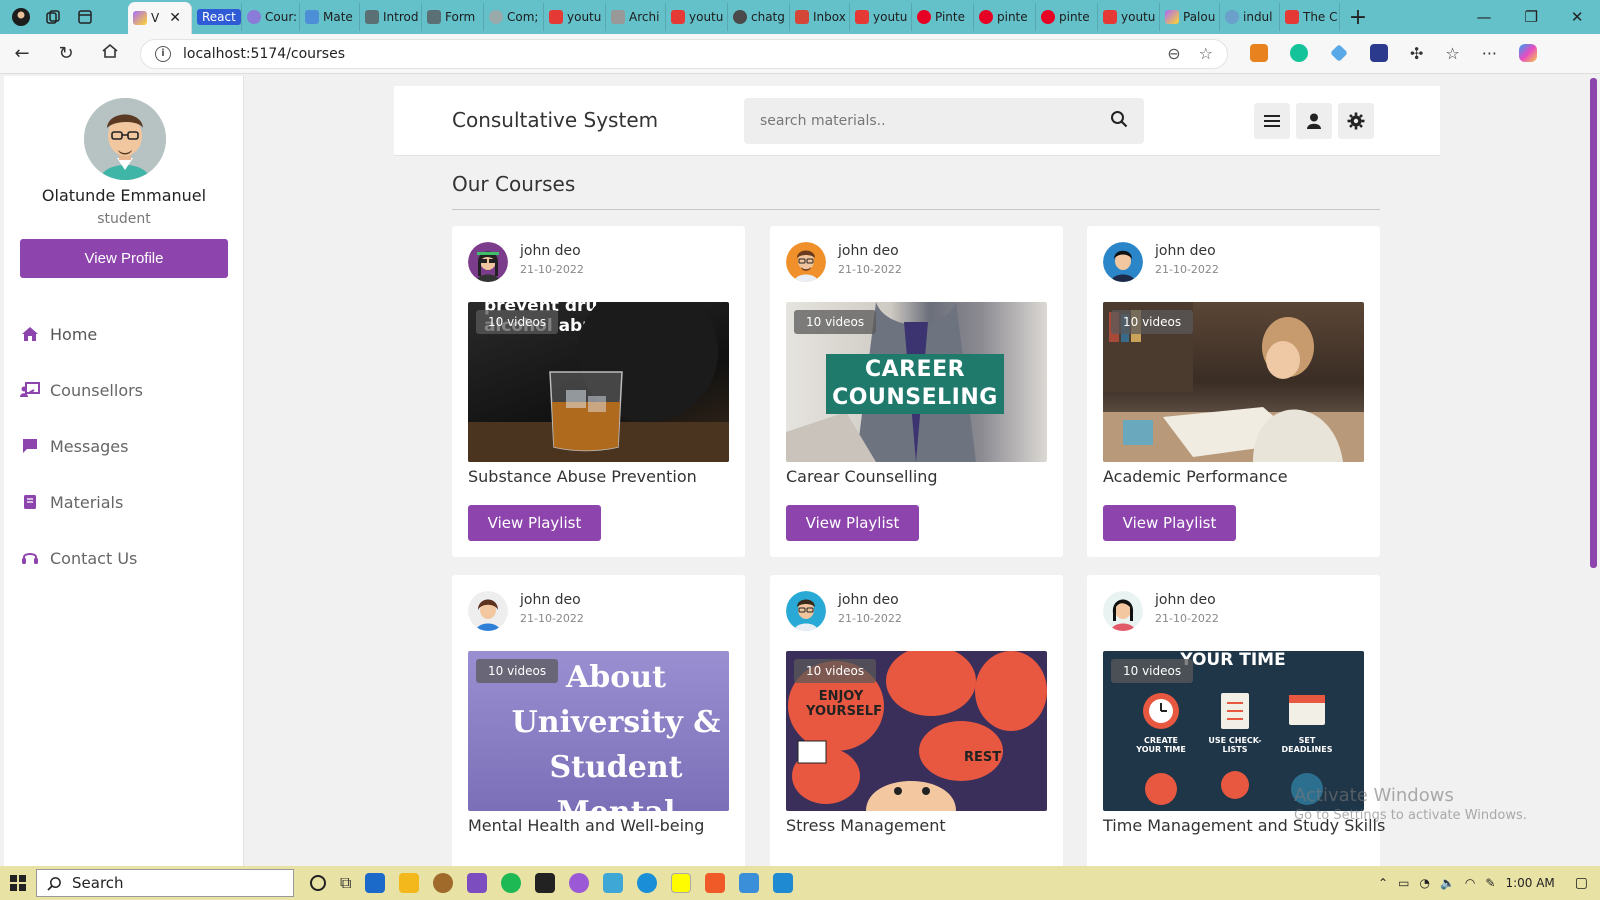 Image resolution: width=1600 pixels, height=900 pixels. Describe the element at coordinates (613, 883) in the screenshot. I see `app-hex-icon` at that location.